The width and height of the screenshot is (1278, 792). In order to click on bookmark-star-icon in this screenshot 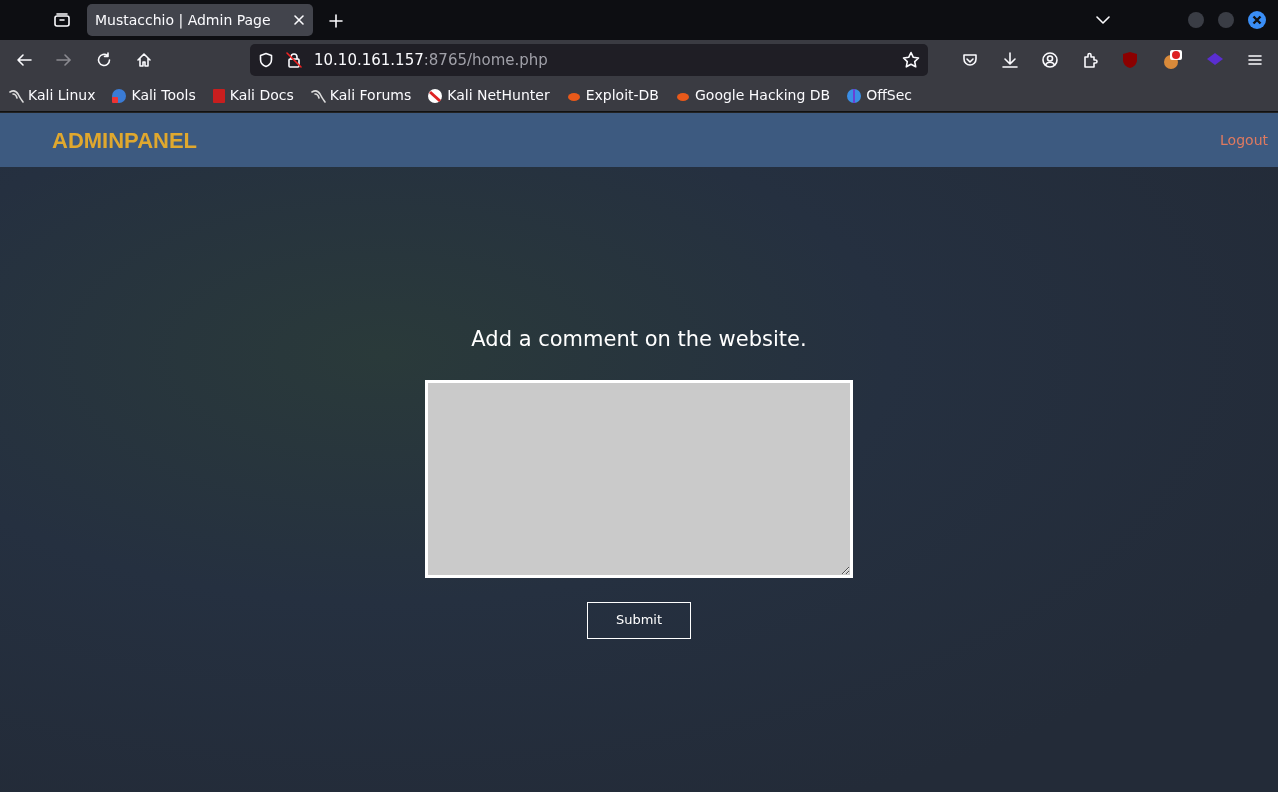, I will do `click(911, 60)`.